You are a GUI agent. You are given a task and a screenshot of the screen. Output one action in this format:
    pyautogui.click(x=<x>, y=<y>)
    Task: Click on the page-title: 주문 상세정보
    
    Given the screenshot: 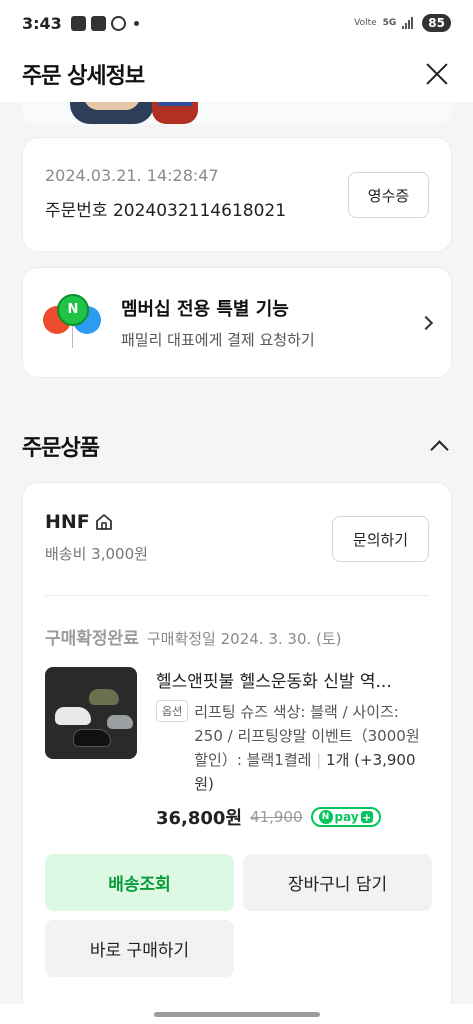 What is the action you would take?
    pyautogui.click(x=83, y=76)
    